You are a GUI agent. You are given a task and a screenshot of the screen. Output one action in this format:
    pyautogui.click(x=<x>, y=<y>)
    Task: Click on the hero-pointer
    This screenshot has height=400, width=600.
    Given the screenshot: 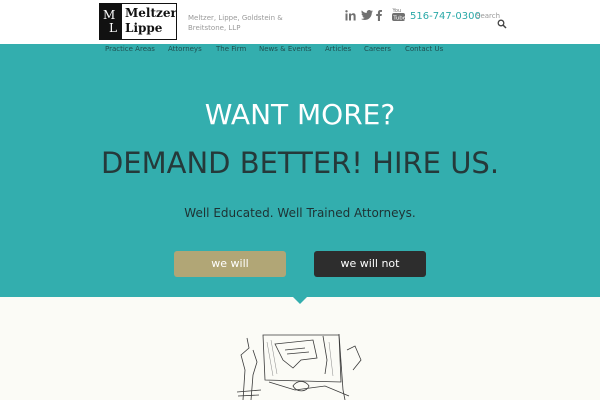 What is the action you would take?
    pyautogui.click(x=300, y=300)
    